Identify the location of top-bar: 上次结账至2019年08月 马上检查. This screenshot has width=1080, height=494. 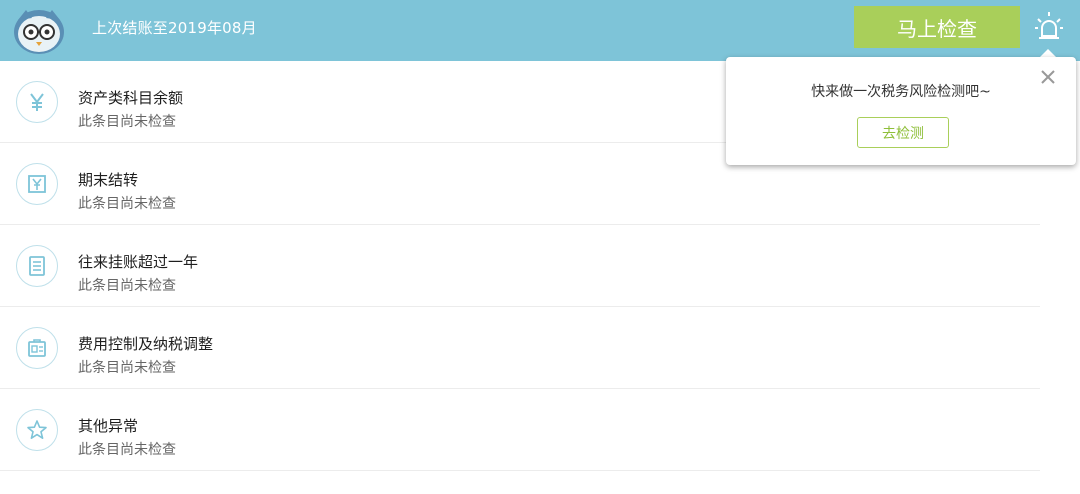
(540, 30).